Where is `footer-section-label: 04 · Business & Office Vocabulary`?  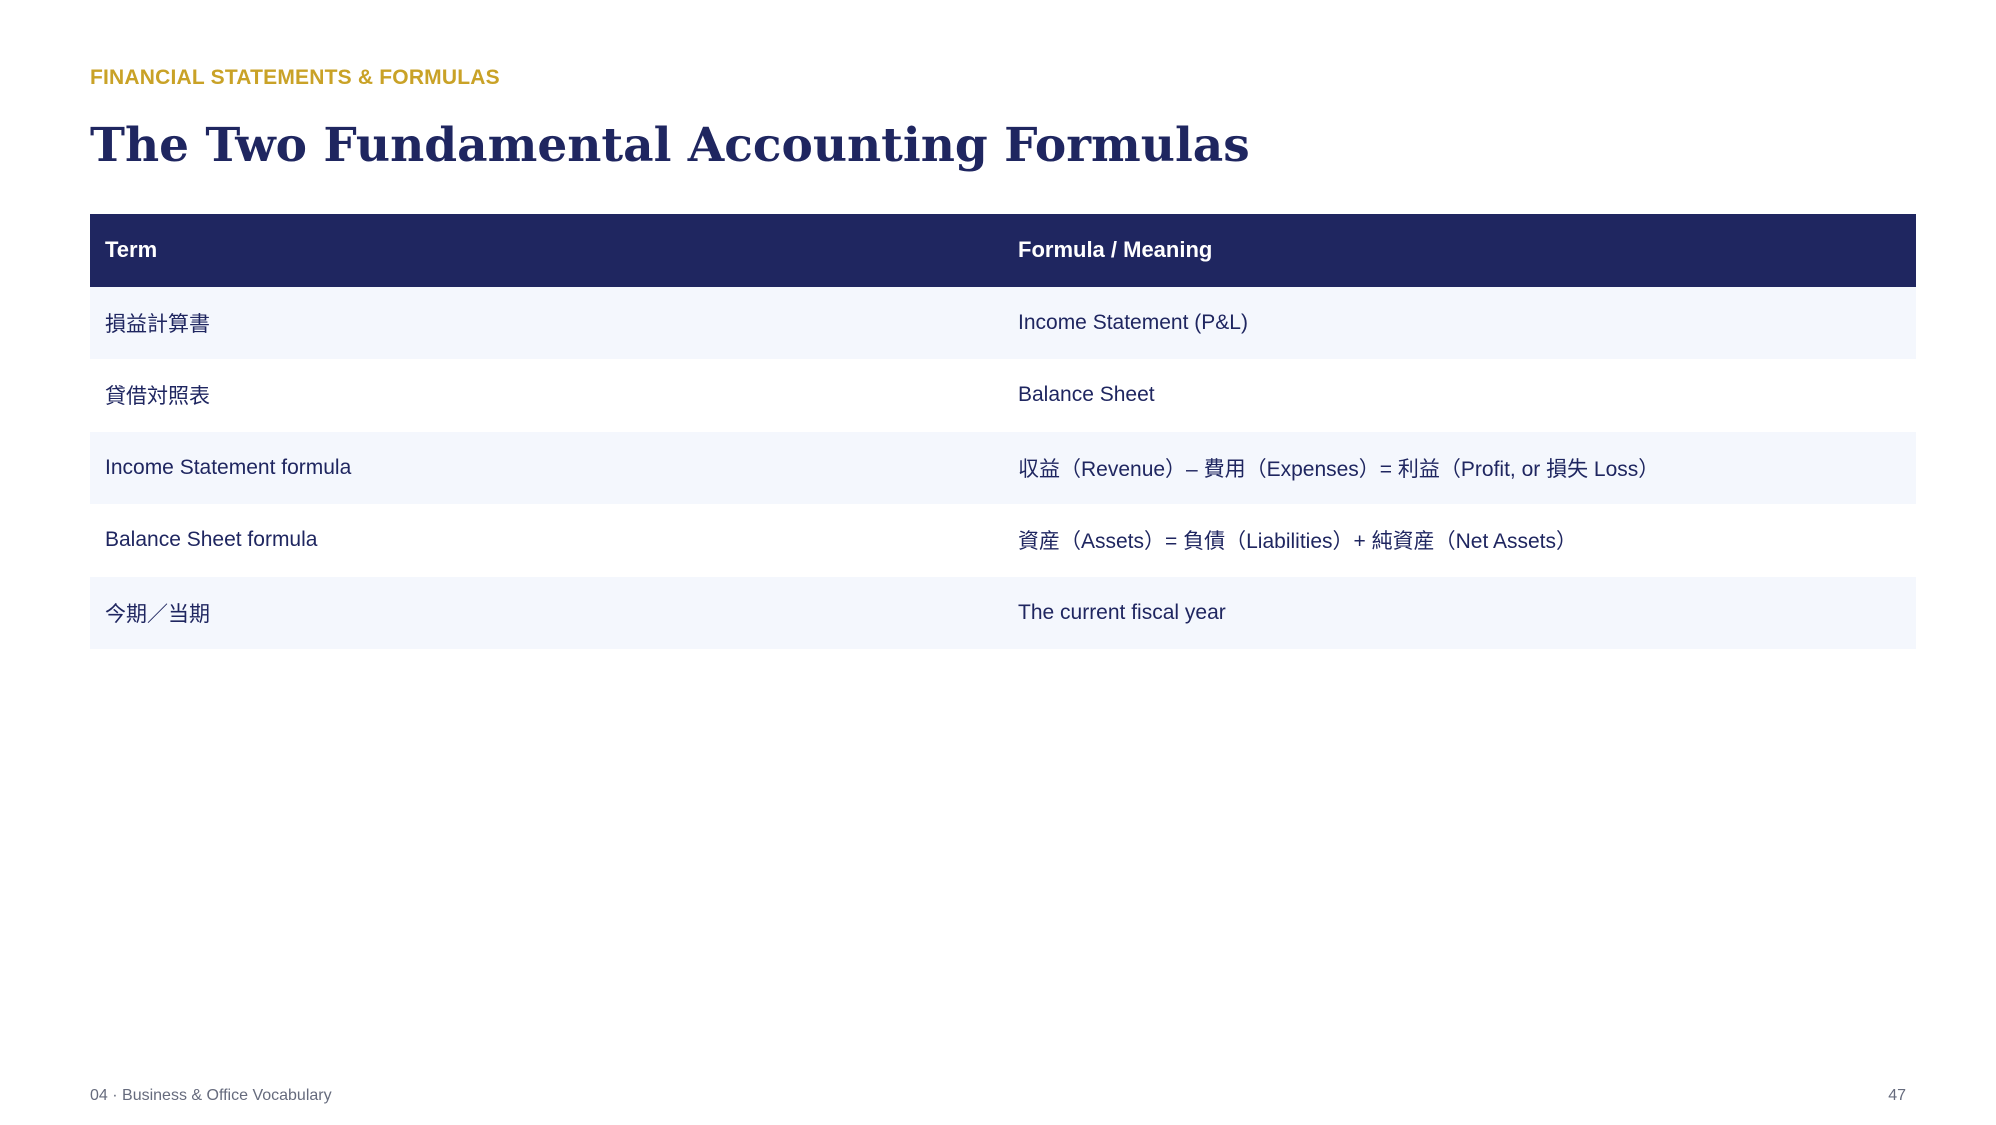
footer-section-label: 04 · Business & Office Vocabulary is located at coordinates (211, 1095).